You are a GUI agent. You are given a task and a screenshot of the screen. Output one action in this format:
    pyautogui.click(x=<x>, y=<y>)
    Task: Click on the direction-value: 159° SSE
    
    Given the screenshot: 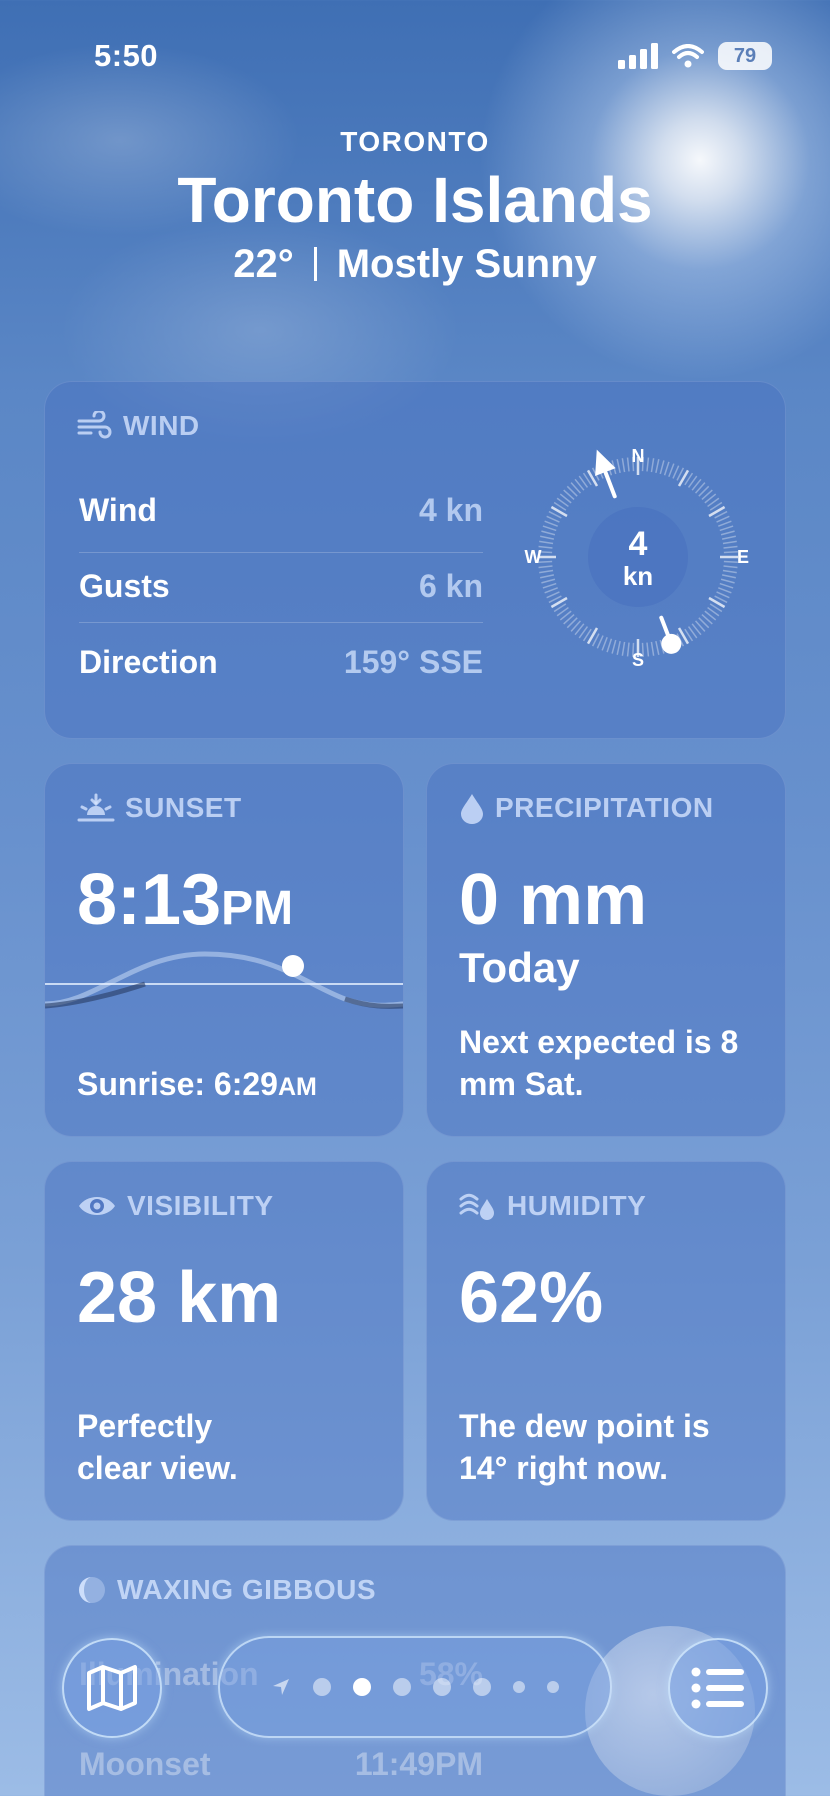 What is the action you would take?
    pyautogui.click(x=413, y=662)
    